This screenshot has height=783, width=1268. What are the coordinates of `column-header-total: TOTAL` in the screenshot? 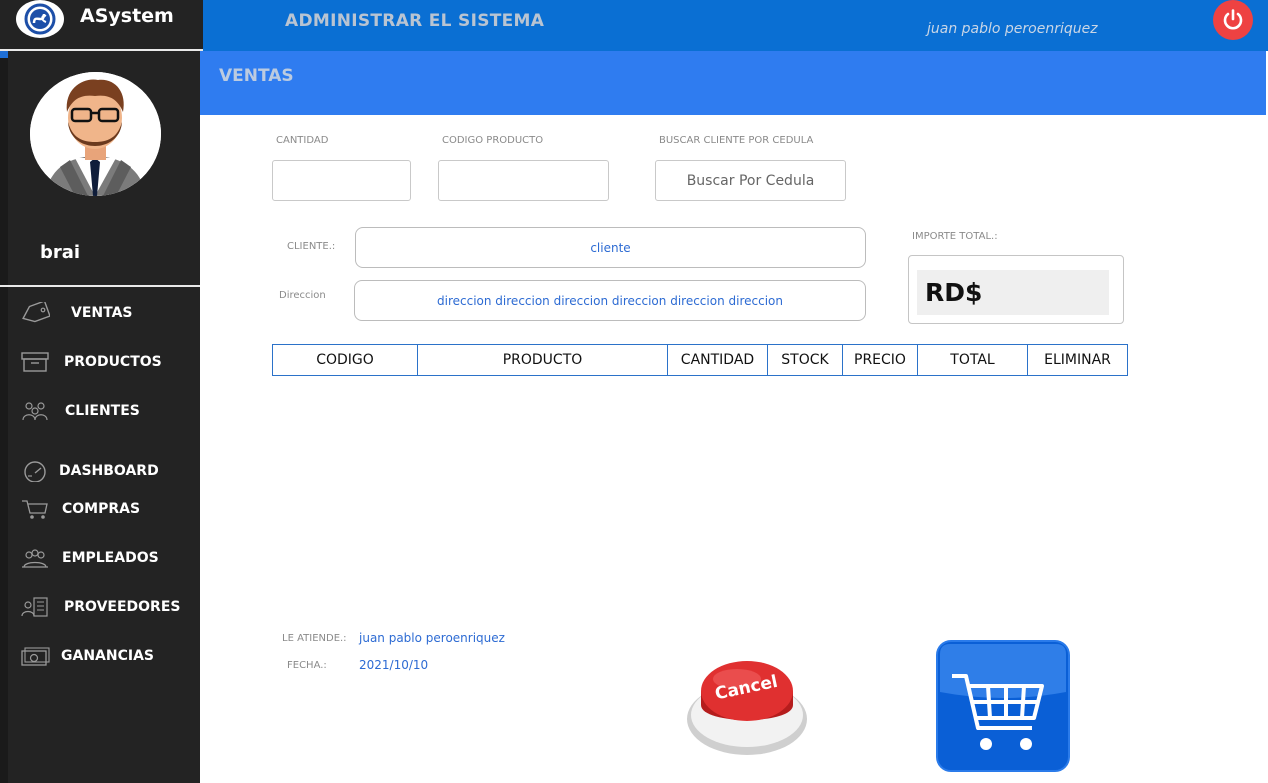 It's located at (973, 360).